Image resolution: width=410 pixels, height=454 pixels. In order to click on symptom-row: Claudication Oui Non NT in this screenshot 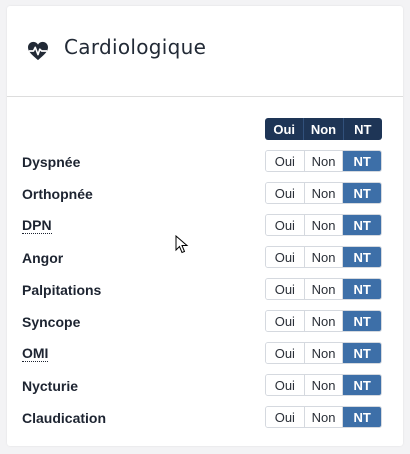, I will do `click(205, 418)`.